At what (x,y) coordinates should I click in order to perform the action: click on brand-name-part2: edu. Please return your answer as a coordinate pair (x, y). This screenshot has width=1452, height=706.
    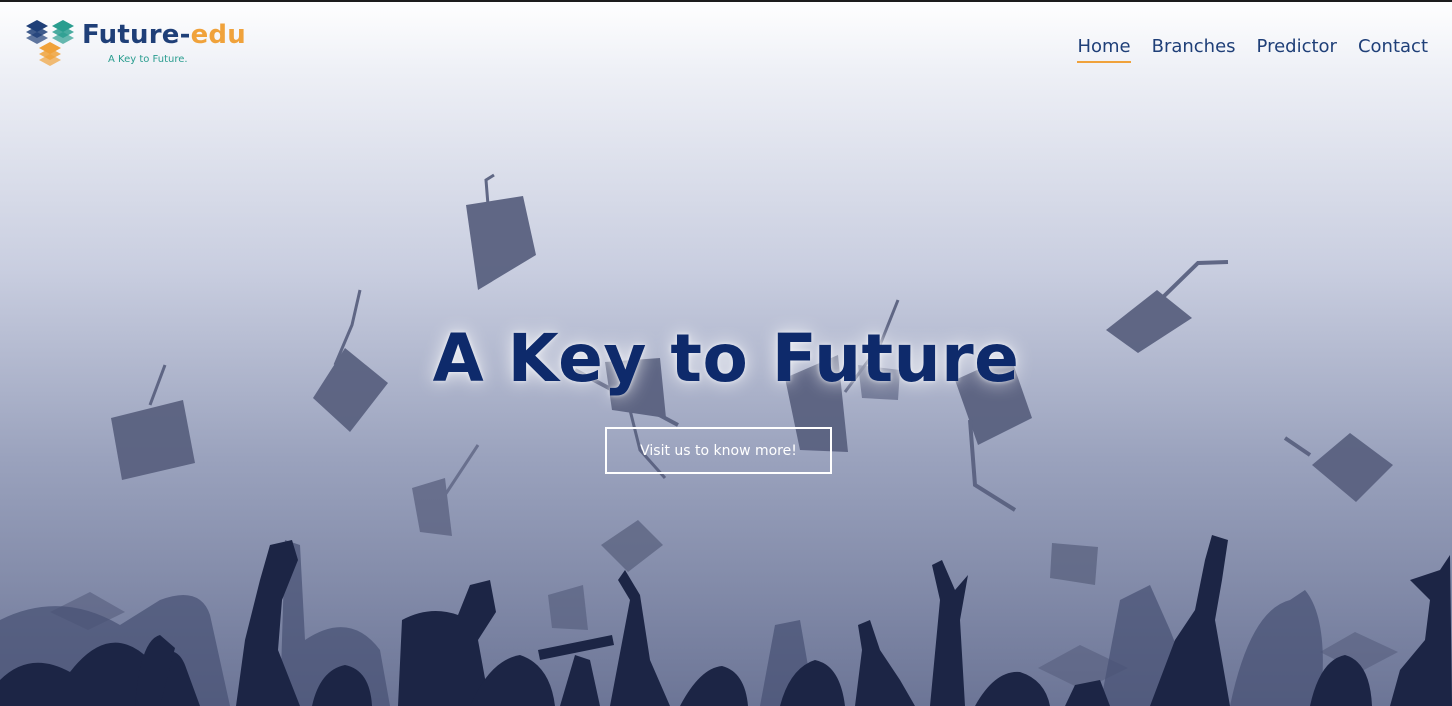
    Looking at the image, I should click on (218, 35).